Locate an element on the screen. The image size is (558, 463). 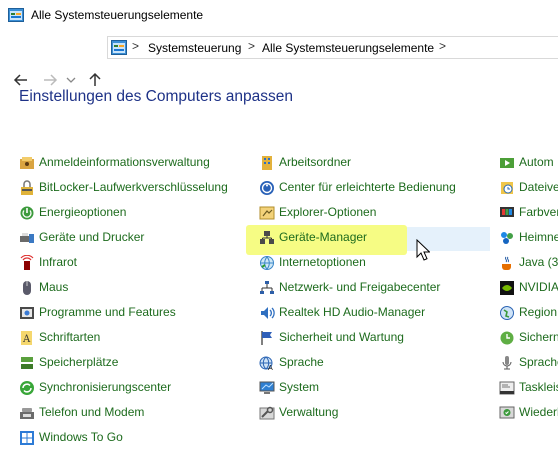
item-label: Speicherplätze is located at coordinates (79, 362).